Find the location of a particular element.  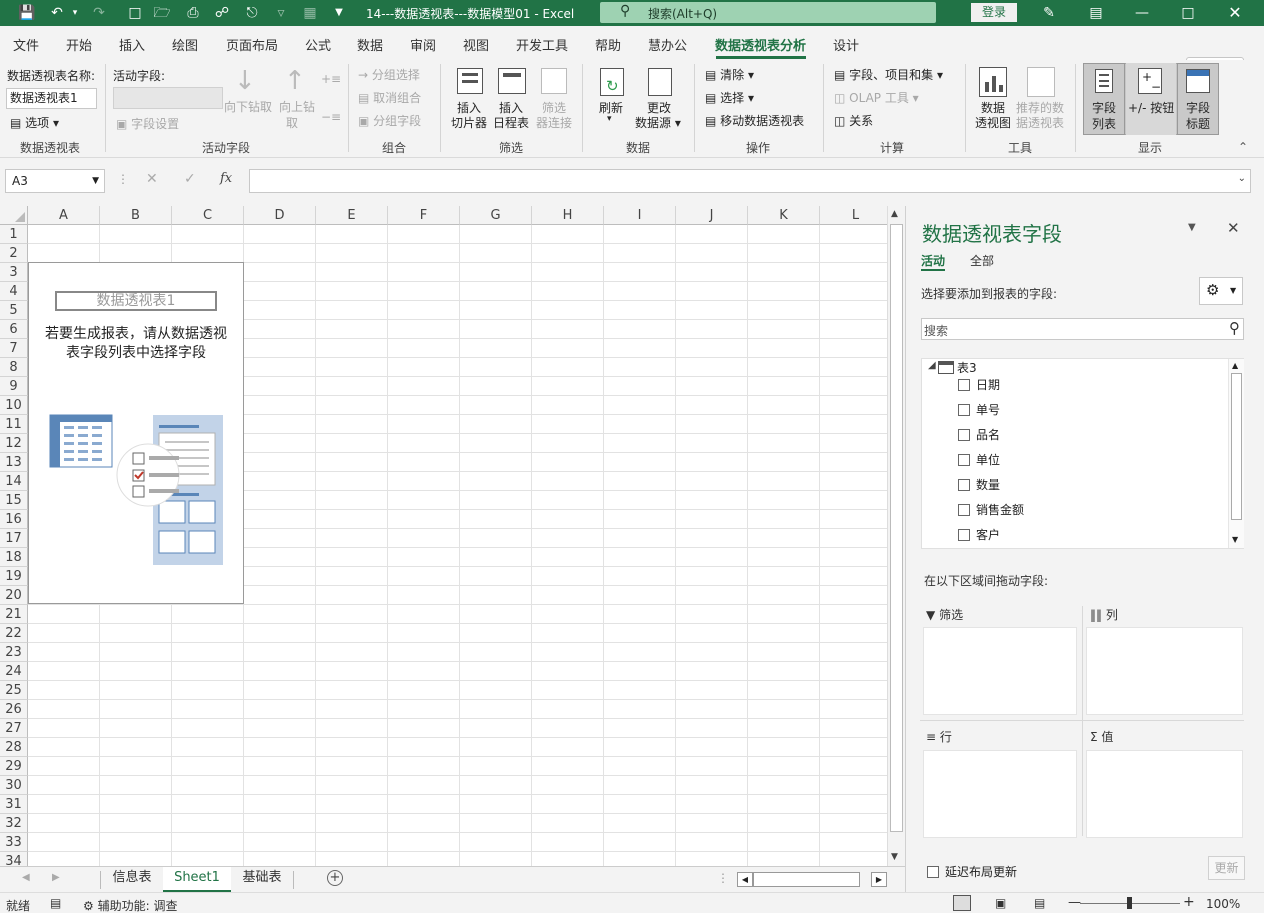

tab-developer: 开发工具 is located at coordinates (542, 44).